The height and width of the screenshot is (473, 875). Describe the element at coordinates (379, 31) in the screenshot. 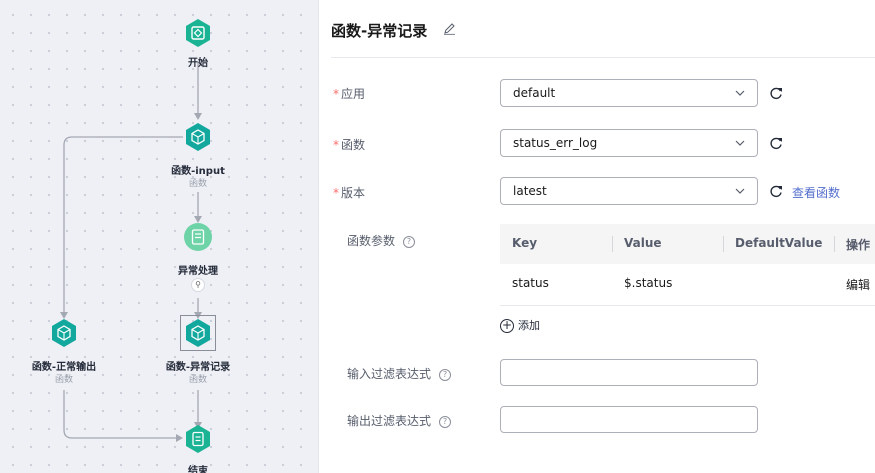

I see `panel-title: 函数-异常记录` at that location.